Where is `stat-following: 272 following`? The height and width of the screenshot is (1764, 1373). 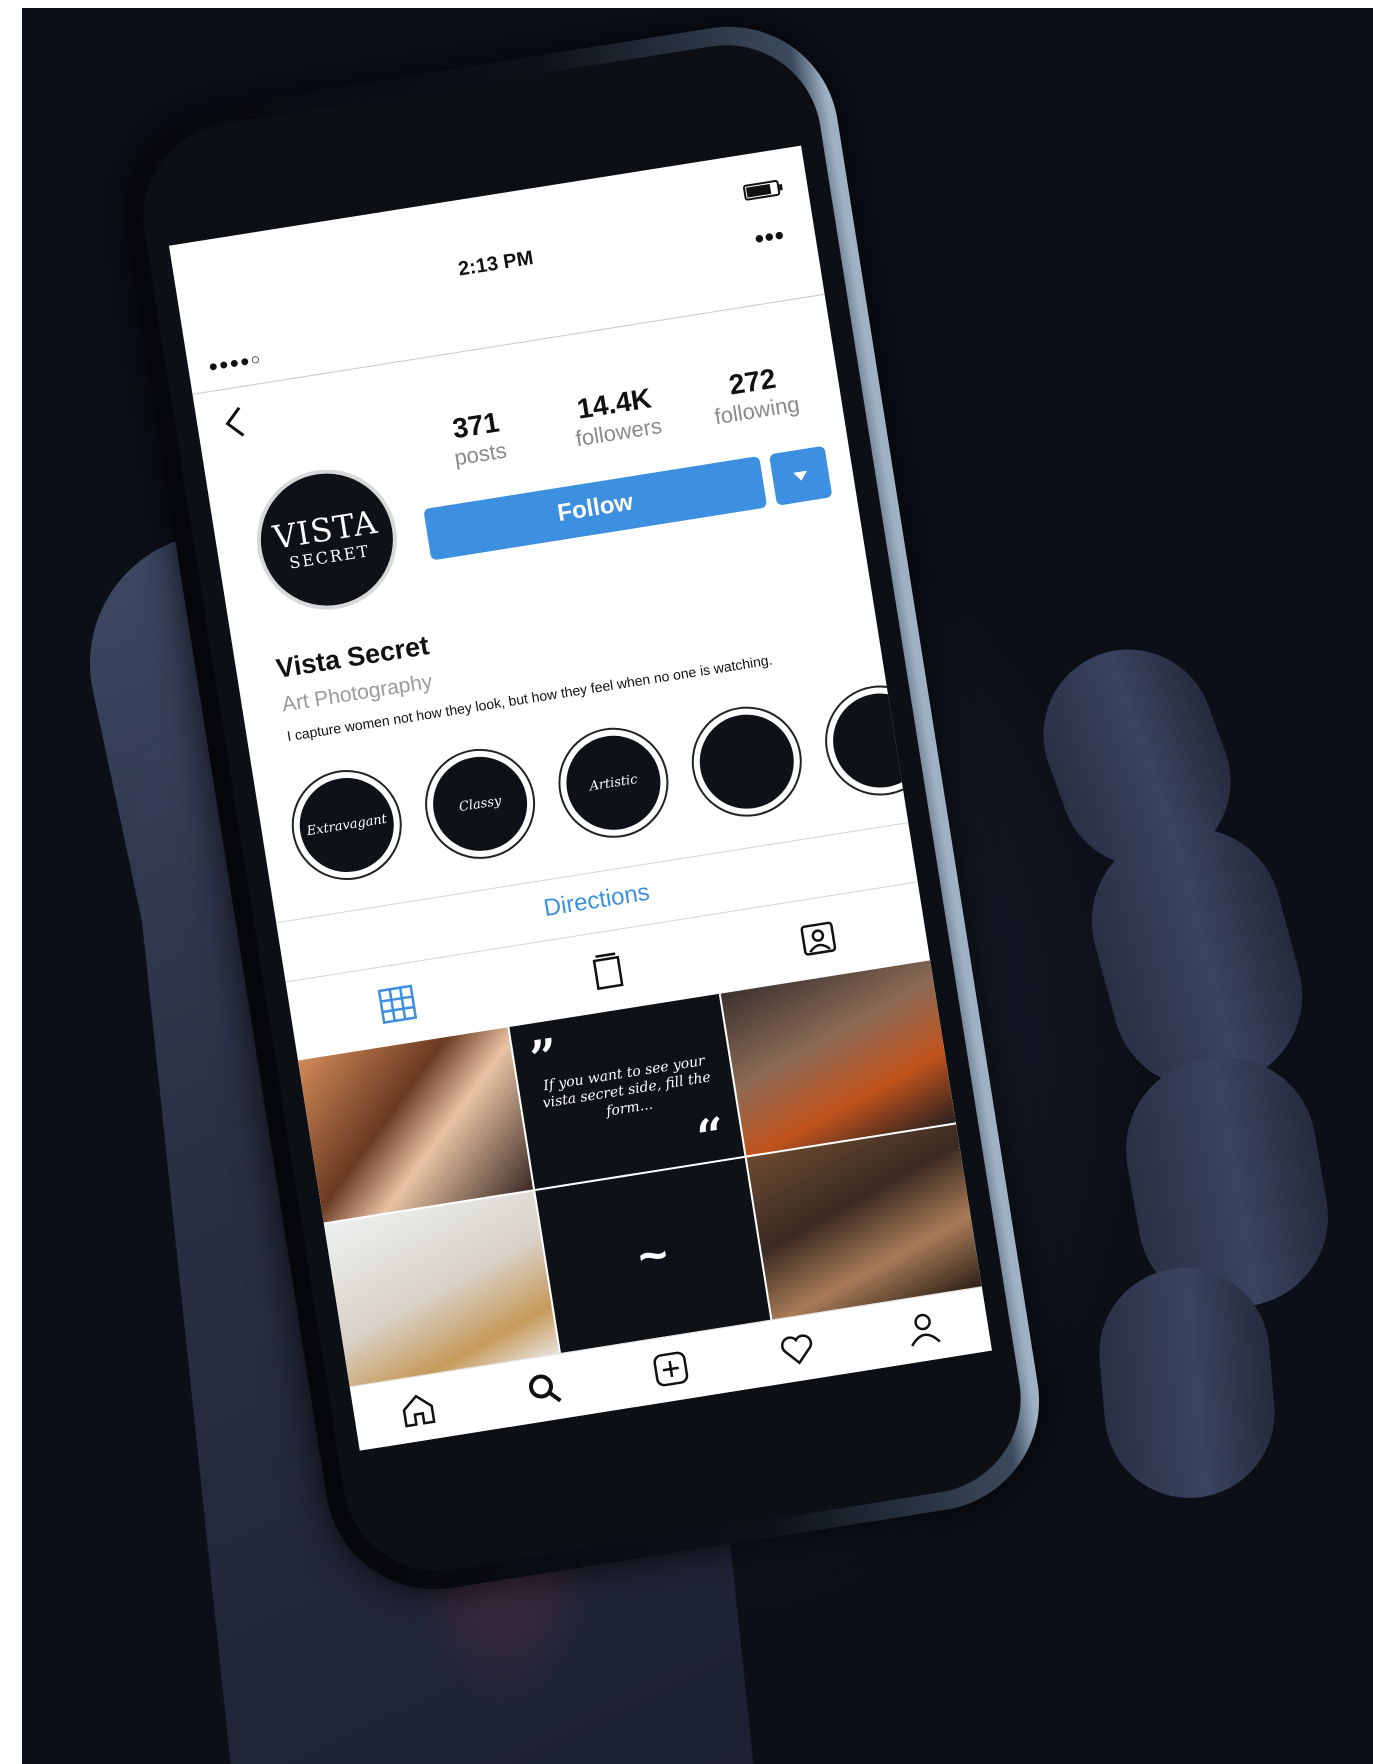 stat-following: 272 following is located at coordinates (754, 395).